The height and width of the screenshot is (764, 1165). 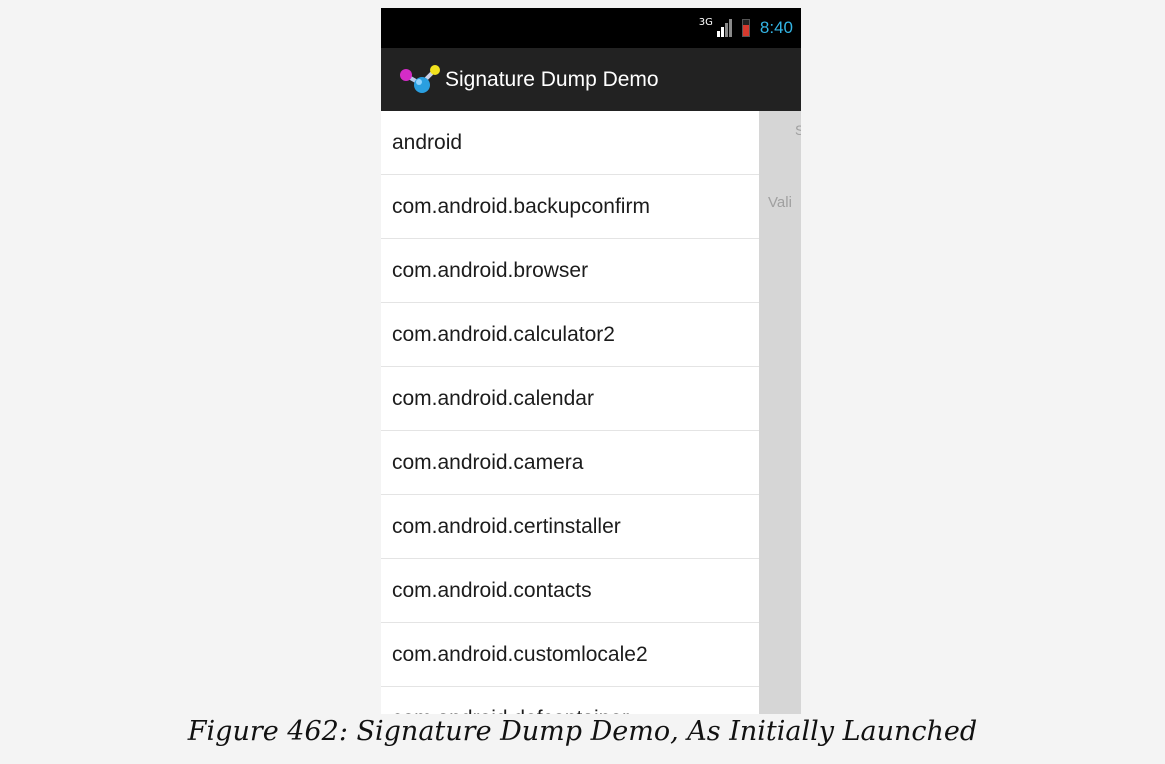 I want to click on list-item: com.android.customlocale2, so click(x=570, y=655).